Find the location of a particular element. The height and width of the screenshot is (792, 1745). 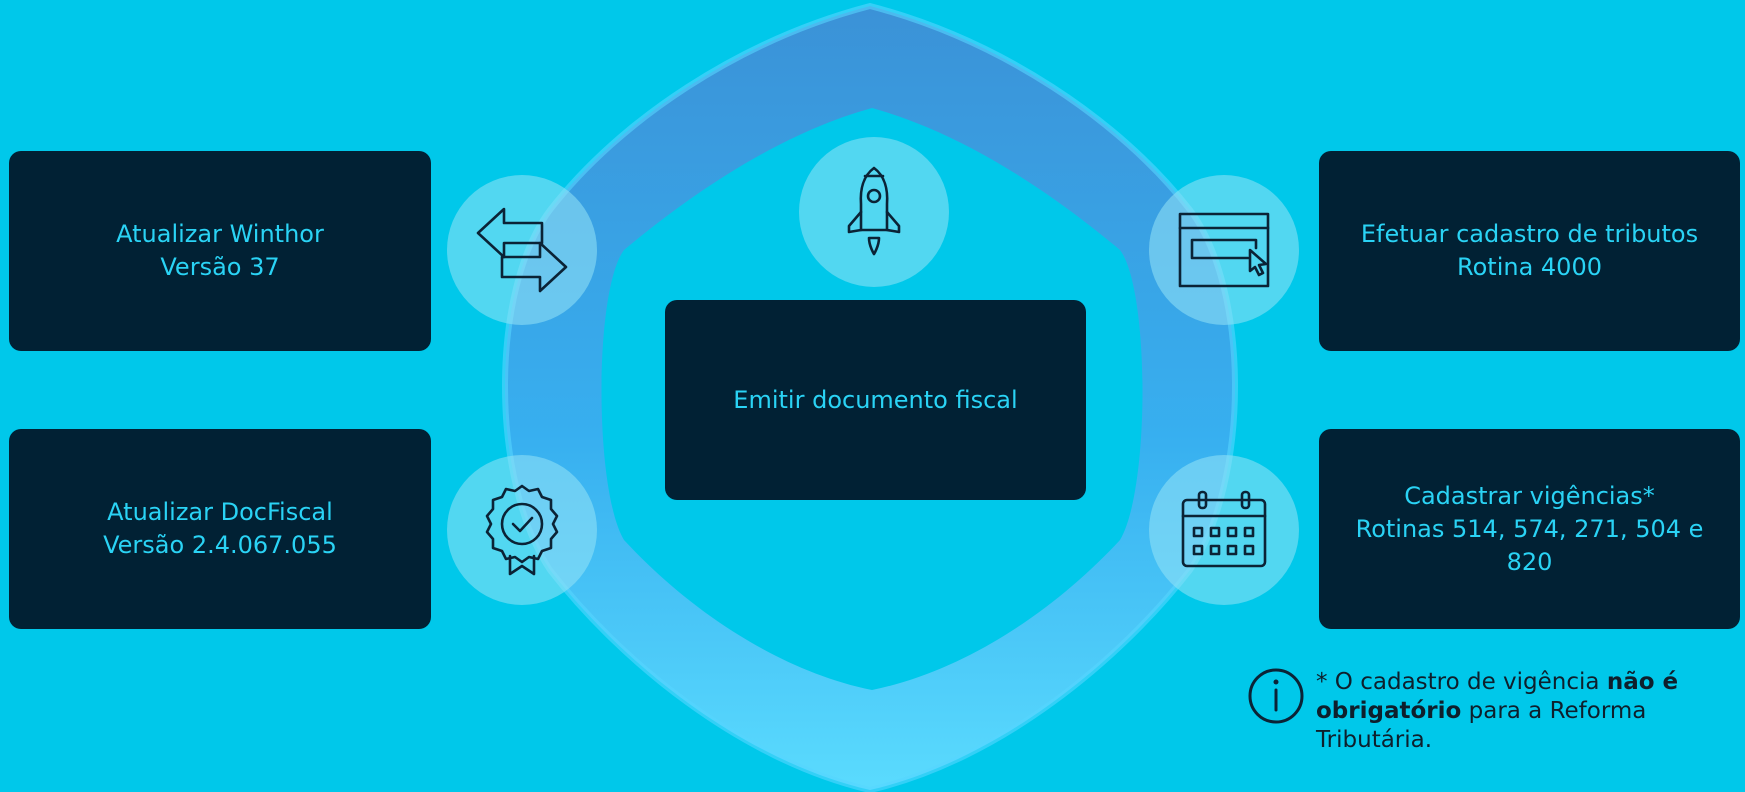

step-subtitle: Rotinas 514, 574, 271, 504 e 820 is located at coordinates (1529, 545).